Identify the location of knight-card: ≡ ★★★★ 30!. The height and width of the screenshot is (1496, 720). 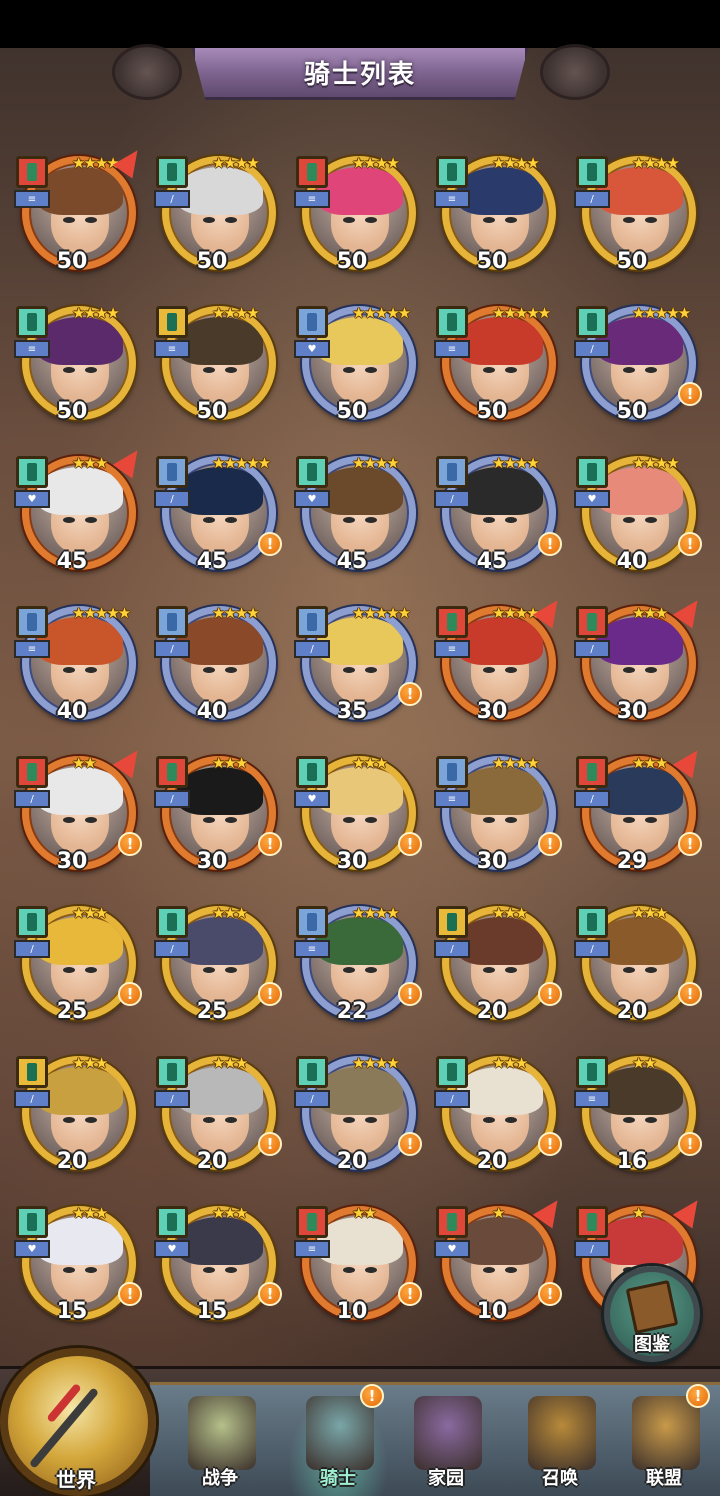
(500, 814).